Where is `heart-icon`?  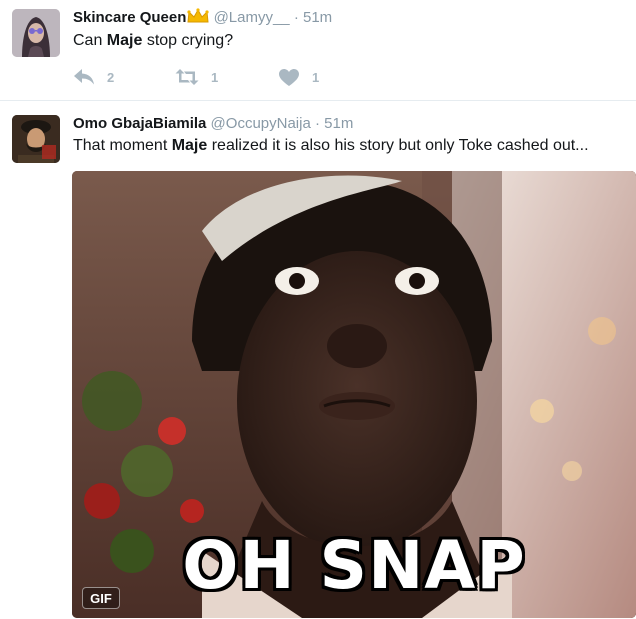
heart-icon is located at coordinates (289, 77).